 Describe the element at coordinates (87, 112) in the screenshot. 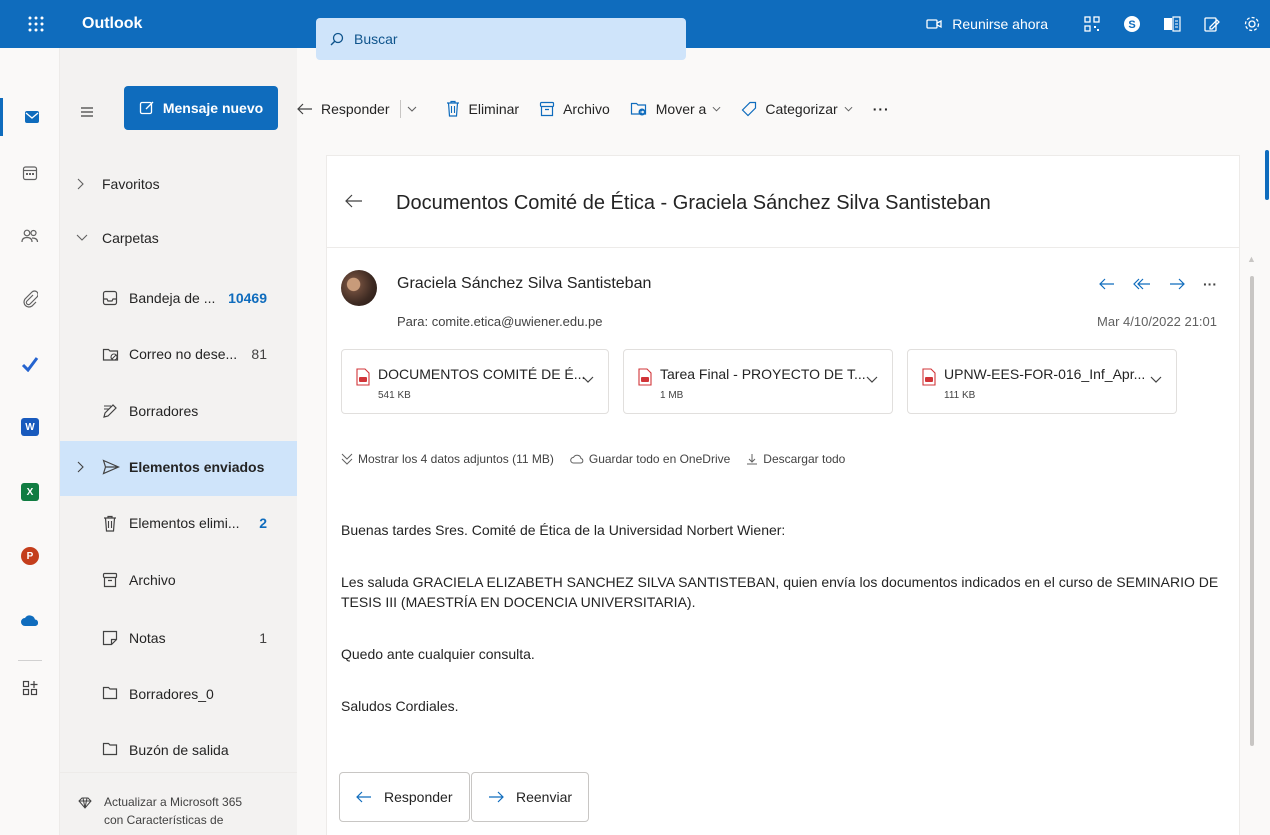

I see `hamburger-menu-icon` at that location.